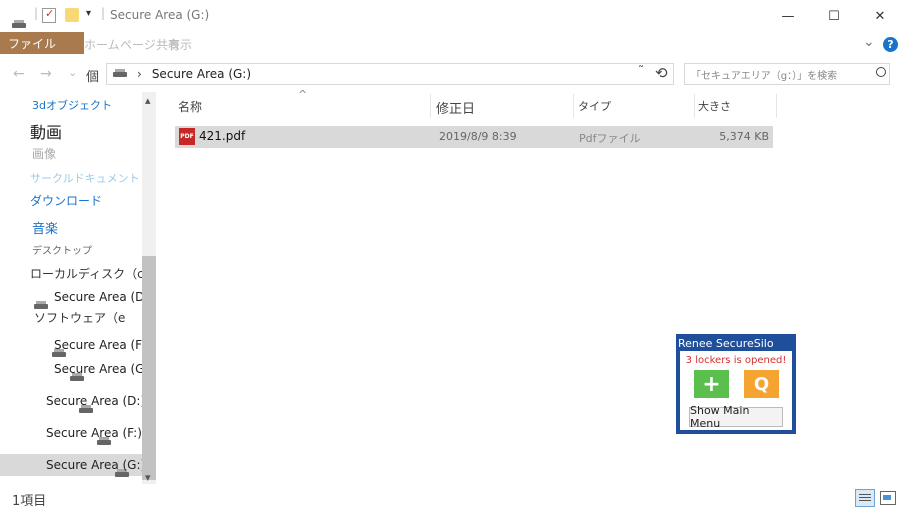 The height and width of the screenshot is (511, 903). I want to click on column-header-name: 名称, so click(190, 106).